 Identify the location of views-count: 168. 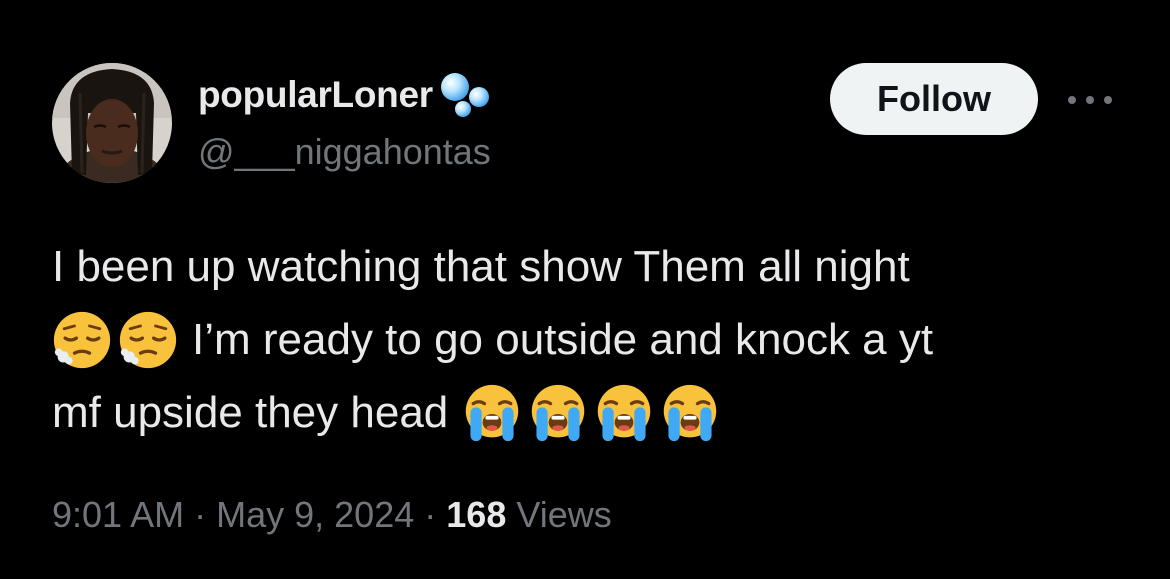
(476, 514).